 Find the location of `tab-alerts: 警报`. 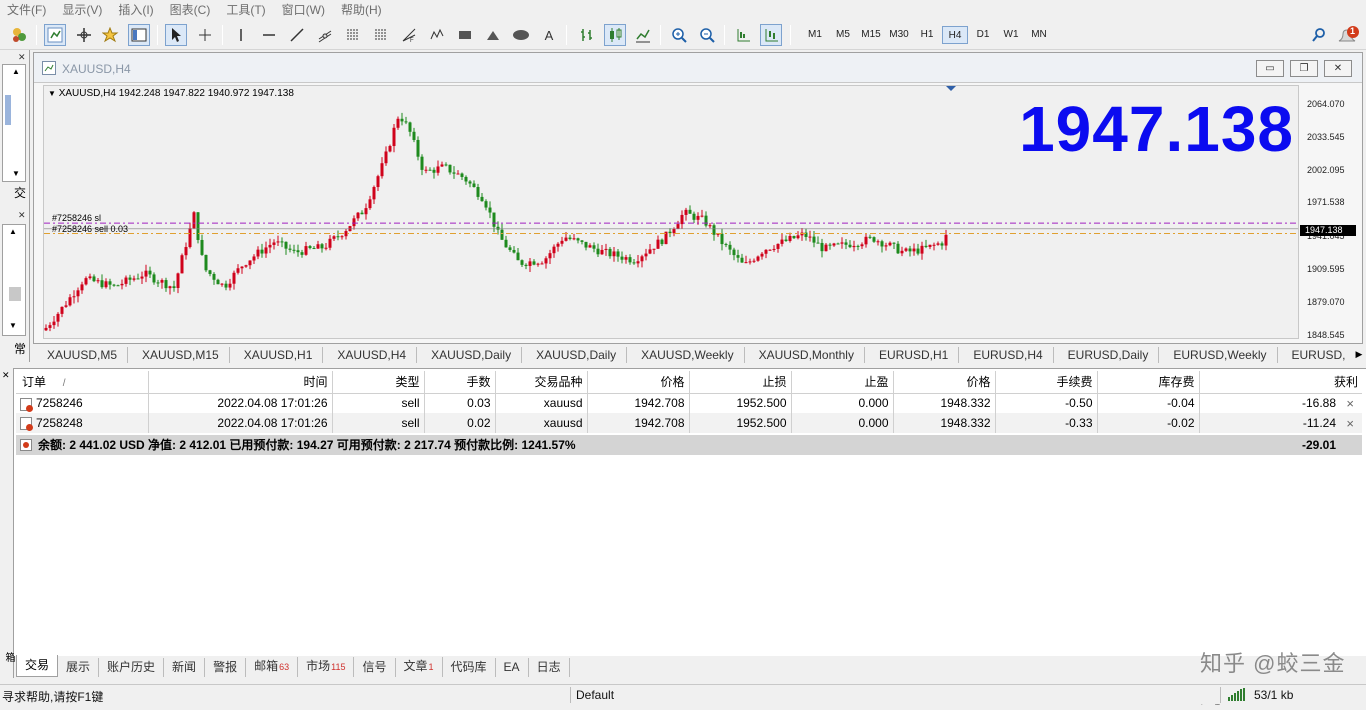

tab-alerts: 警报 is located at coordinates (226, 667).